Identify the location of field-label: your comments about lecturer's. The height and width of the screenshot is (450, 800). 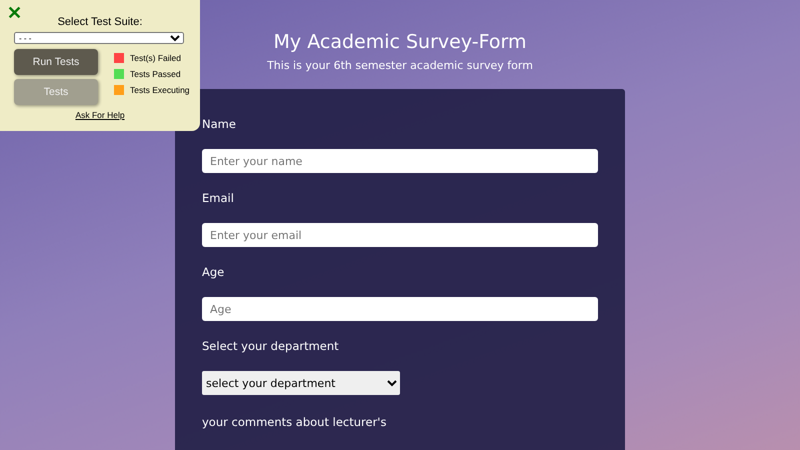
(294, 422).